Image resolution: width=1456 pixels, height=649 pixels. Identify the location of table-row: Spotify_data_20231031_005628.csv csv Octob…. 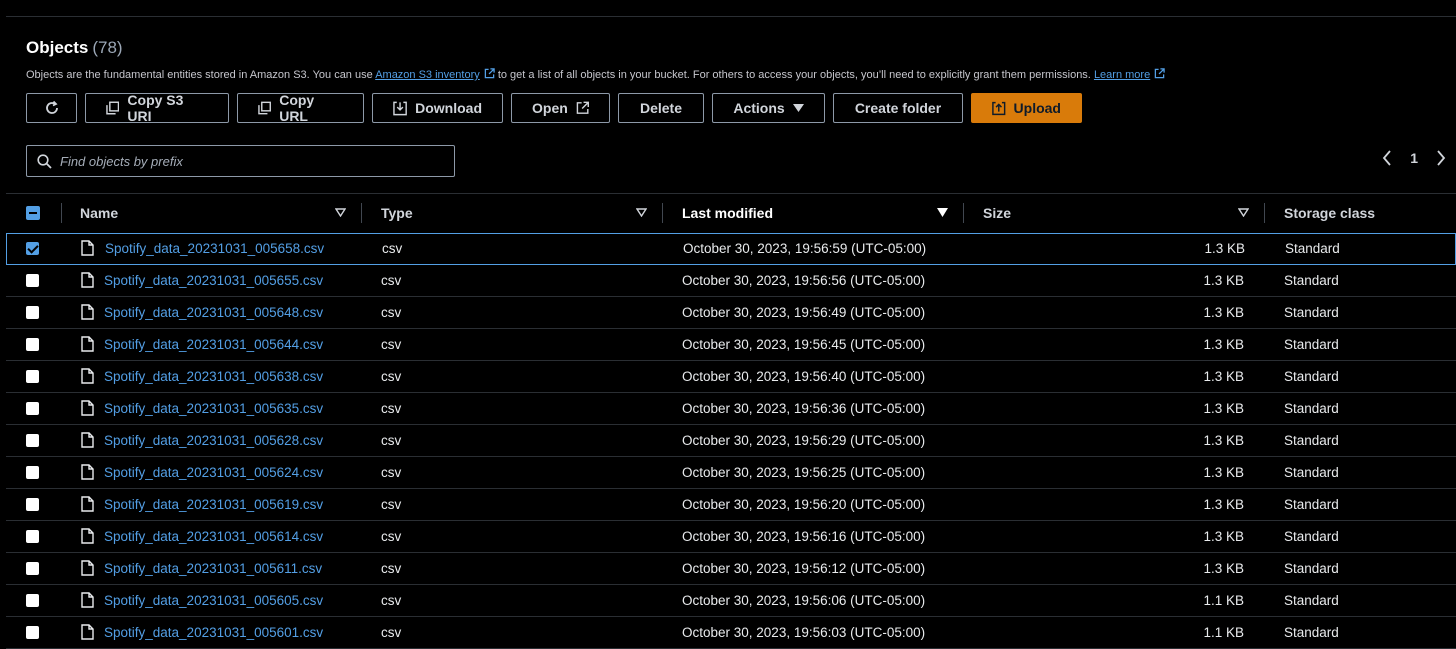
(731, 441).